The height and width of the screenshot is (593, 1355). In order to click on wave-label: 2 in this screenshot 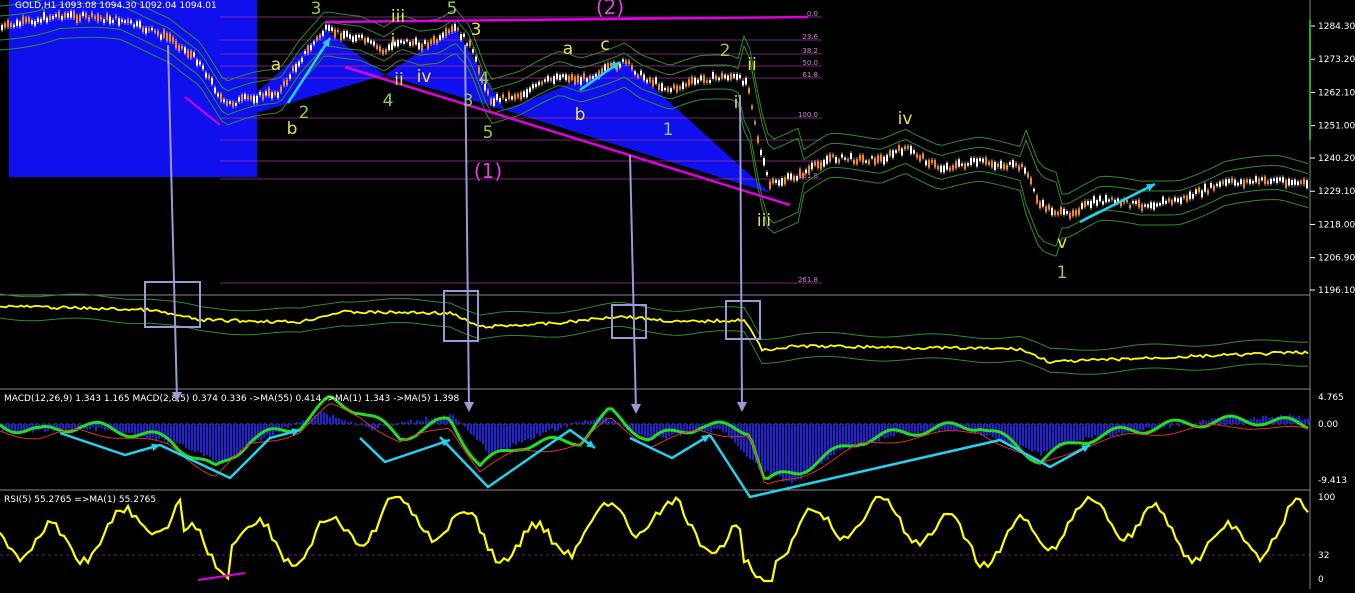, I will do `click(725, 51)`.